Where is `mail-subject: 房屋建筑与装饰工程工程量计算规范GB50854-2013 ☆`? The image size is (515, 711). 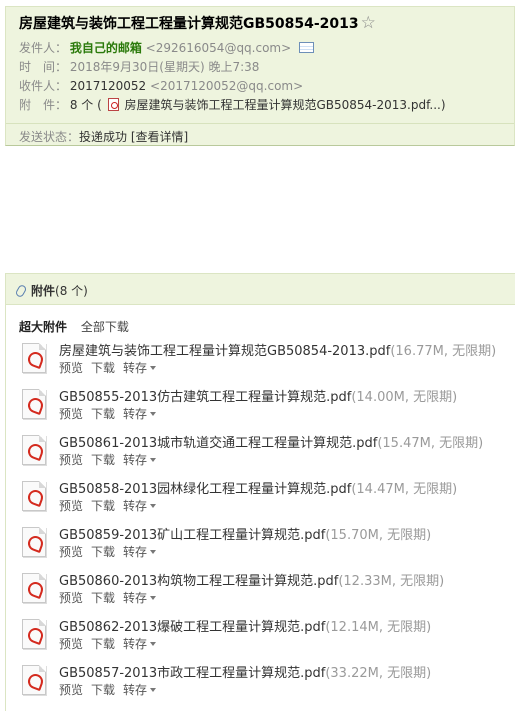 mail-subject: 房屋建筑与装饰工程工程量计算规范GB50854-2013 ☆ is located at coordinates (197, 23).